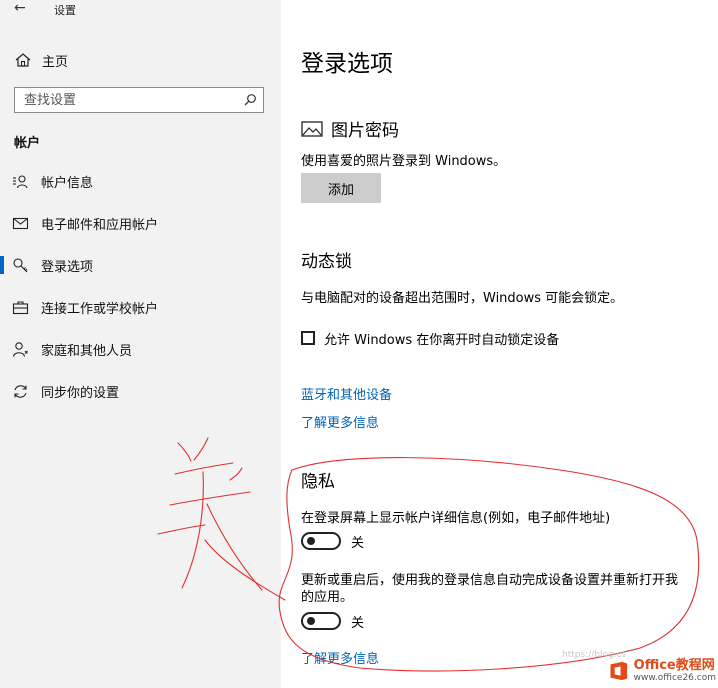 This screenshot has height=688, width=718. Describe the element at coordinates (347, 64) in the screenshot. I see `page-title: 登录选项` at that location.